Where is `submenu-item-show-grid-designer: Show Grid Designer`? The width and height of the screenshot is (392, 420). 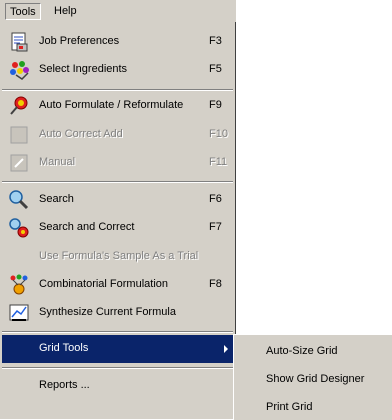 submenu-item-show-grid-designer: Show Grid Designer is located at coordinates (315, 379).